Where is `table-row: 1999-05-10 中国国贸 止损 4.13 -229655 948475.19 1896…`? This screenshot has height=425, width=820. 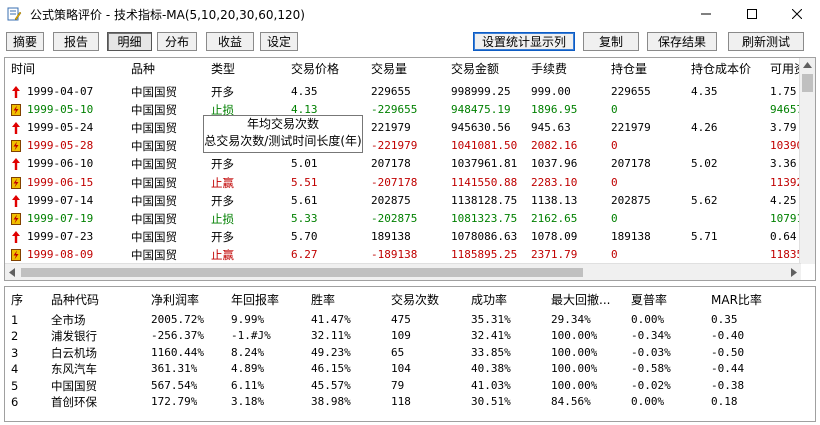 table-row: 1999-05-10 中国国贸 止损 4.13 -229655 948475.19 1896… is located at coordinates (405, 110).